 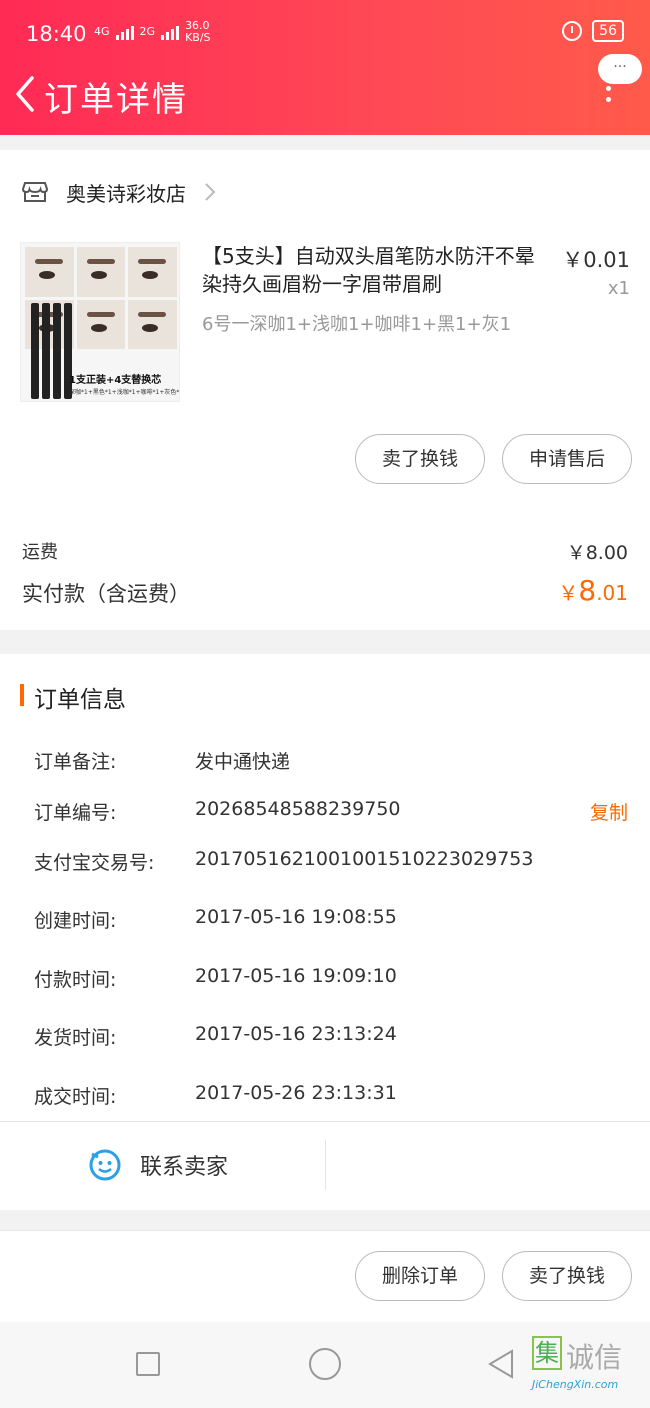 I want to click on product-price: ￥0.01, so click(x=596, y=260).